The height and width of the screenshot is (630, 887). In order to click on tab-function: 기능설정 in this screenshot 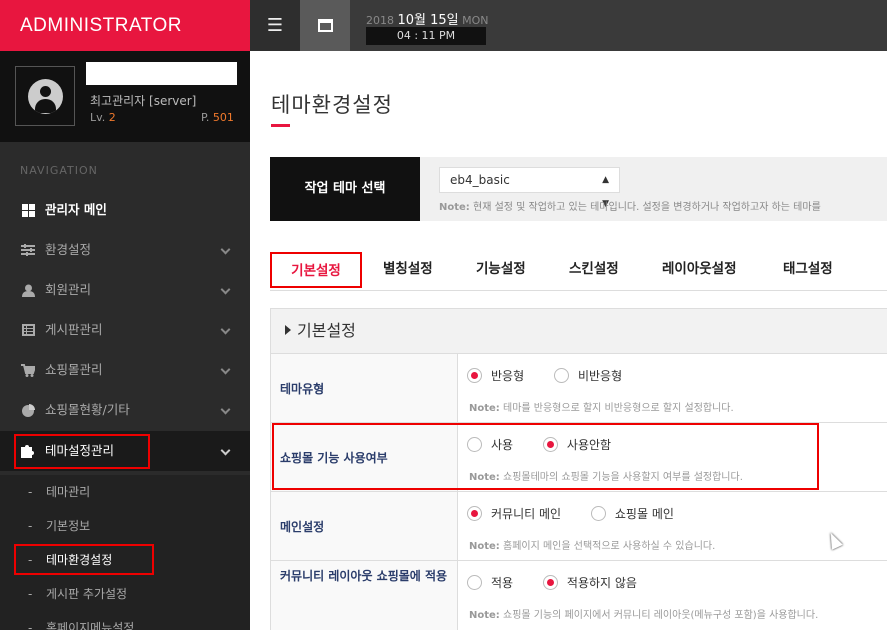, I will do `click(501, 270)`.